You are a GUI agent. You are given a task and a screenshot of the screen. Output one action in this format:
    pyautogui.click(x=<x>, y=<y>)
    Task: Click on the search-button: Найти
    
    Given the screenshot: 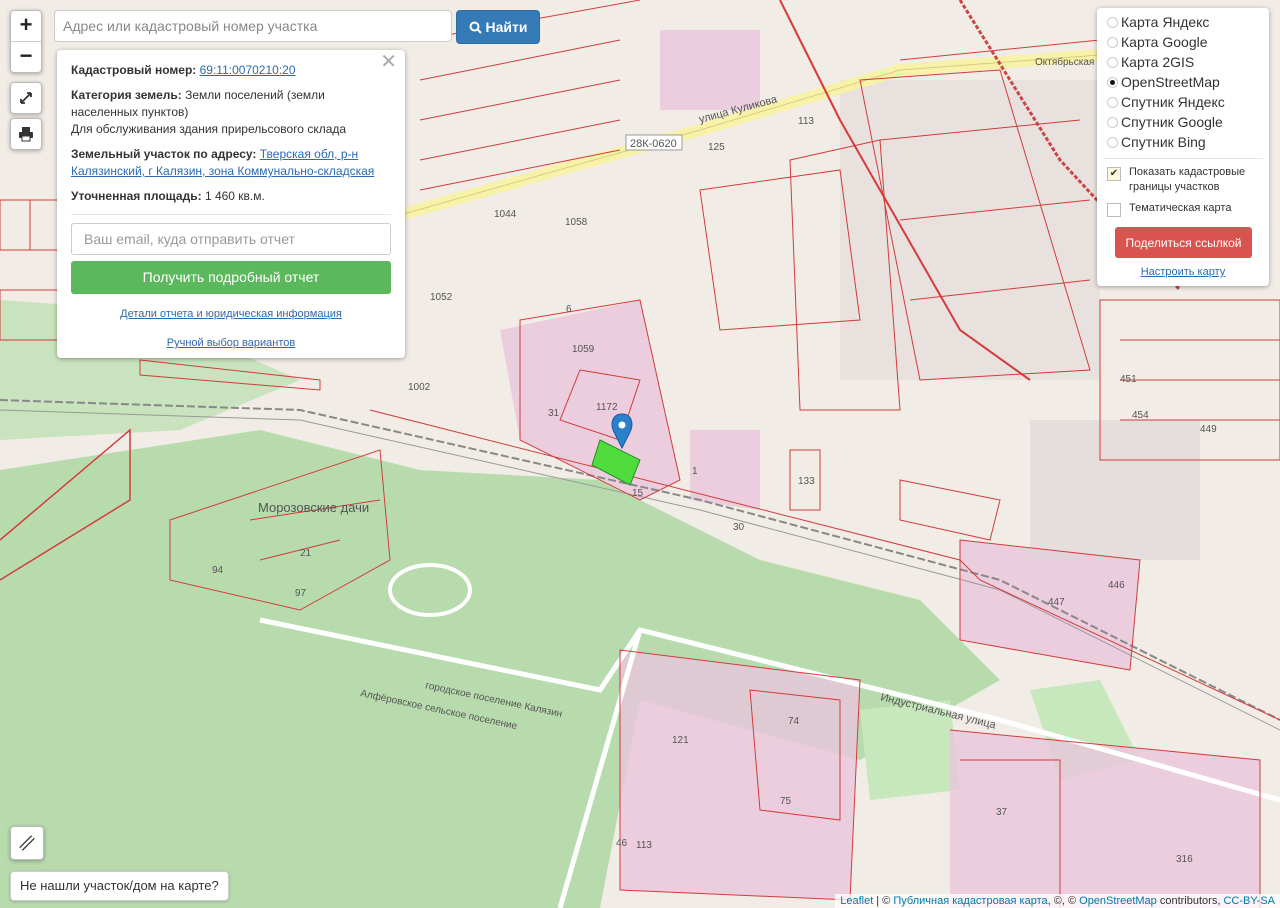 What is the action you would take?
    pyautogui.click(x=498, y=27)
    